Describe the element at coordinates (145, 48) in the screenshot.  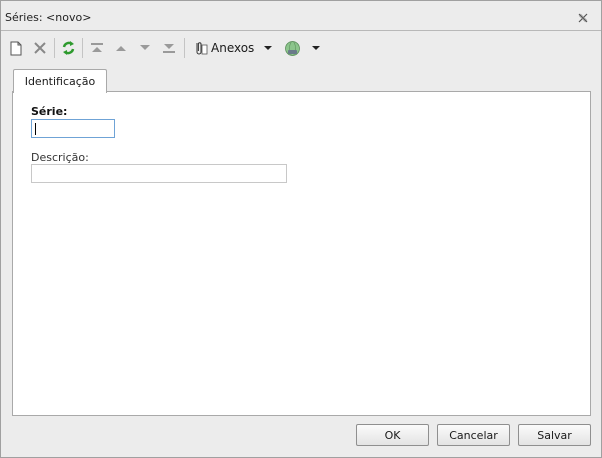
I see `next-record-icon` at that location.